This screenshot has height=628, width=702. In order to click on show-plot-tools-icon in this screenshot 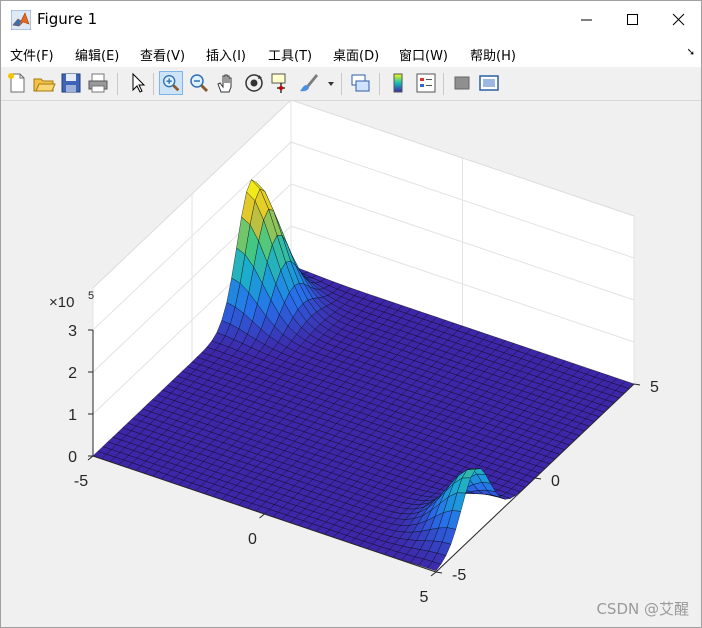, I will do `click(489, 83)`.